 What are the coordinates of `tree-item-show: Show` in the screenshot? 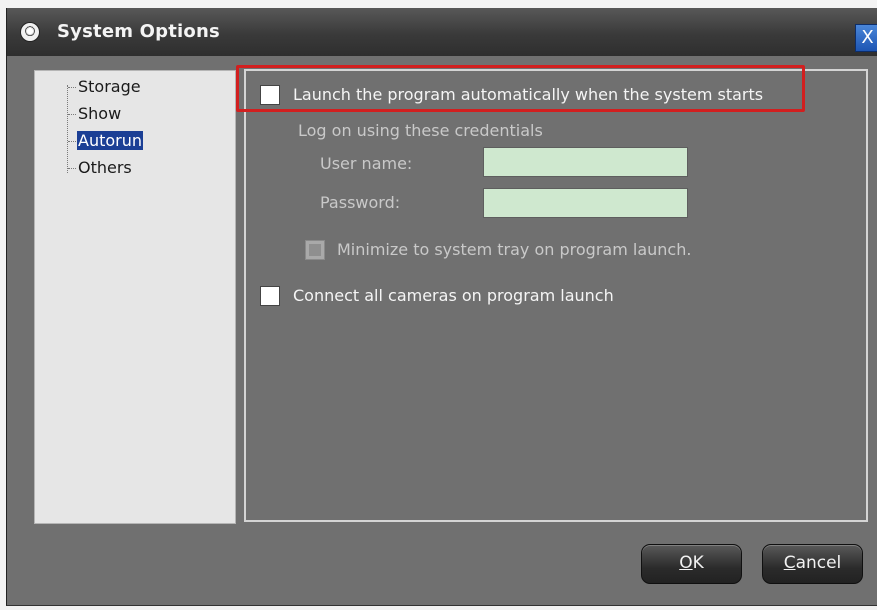 It's located at (95, 114).